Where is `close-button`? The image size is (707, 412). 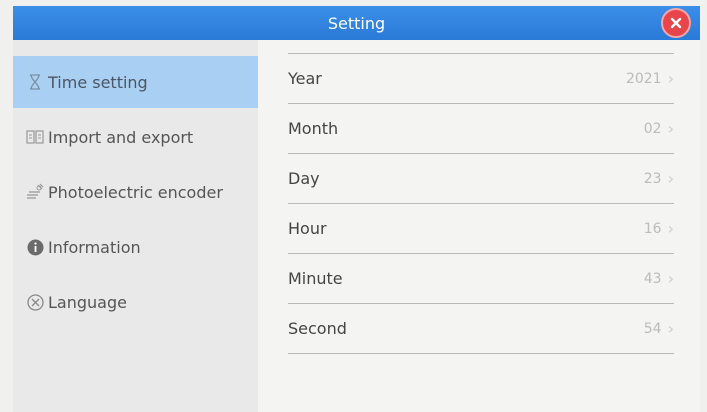 close-button is located at coordinates (676, 23).